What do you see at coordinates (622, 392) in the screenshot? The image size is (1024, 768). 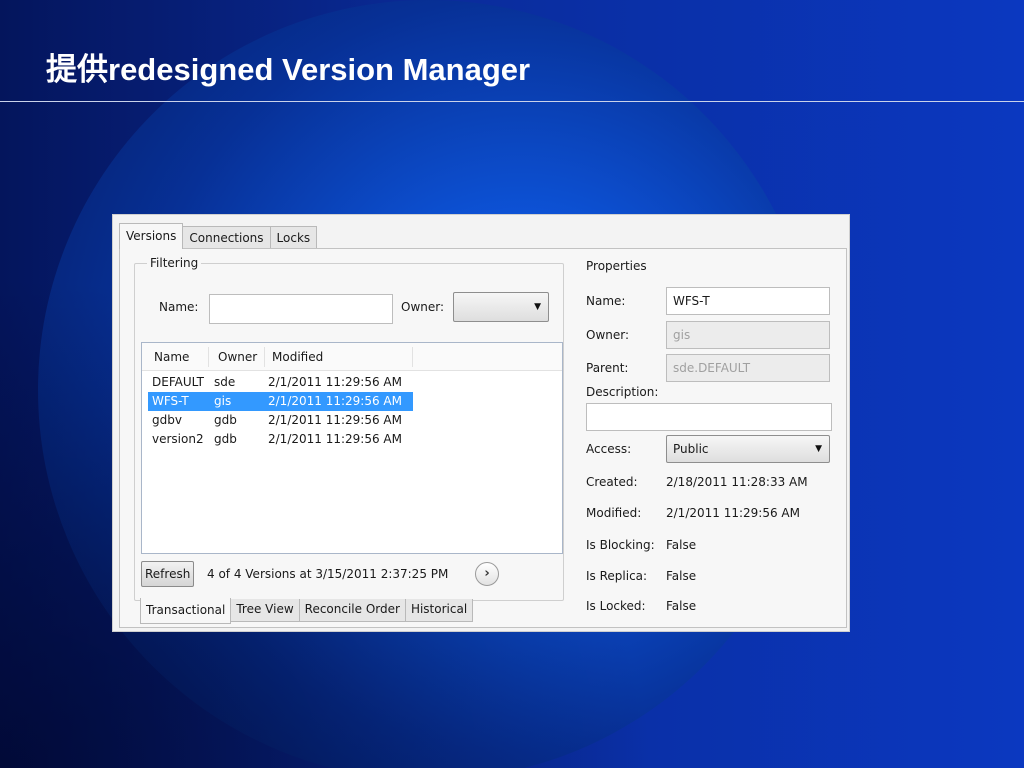 I see `prop-description-label: Description:` at bounding box center [622, 392].